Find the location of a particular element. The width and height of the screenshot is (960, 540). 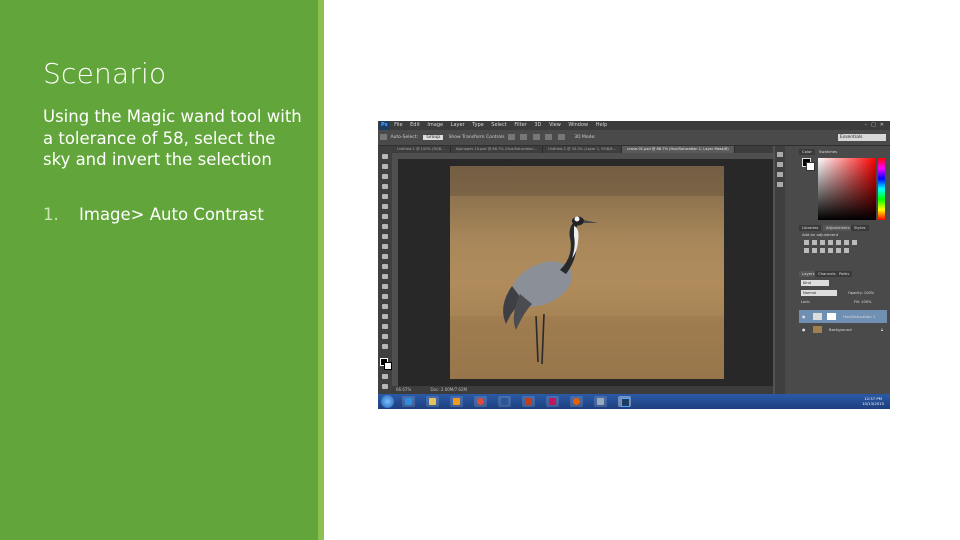

properties-panel-icon is located at coordinates (780, 164).